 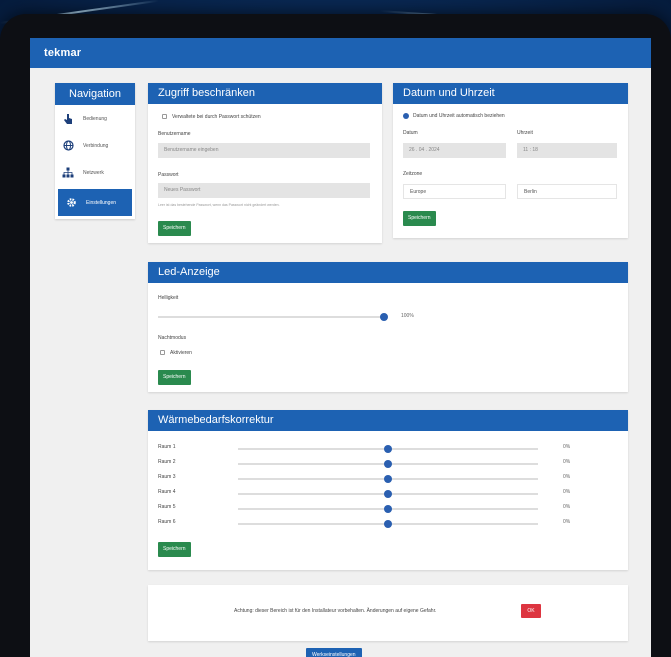 What do you see at coordinates (419, 218) in the screenshot?
I see `datetime-save-button: Speichern` at bounding box center [419, 218].